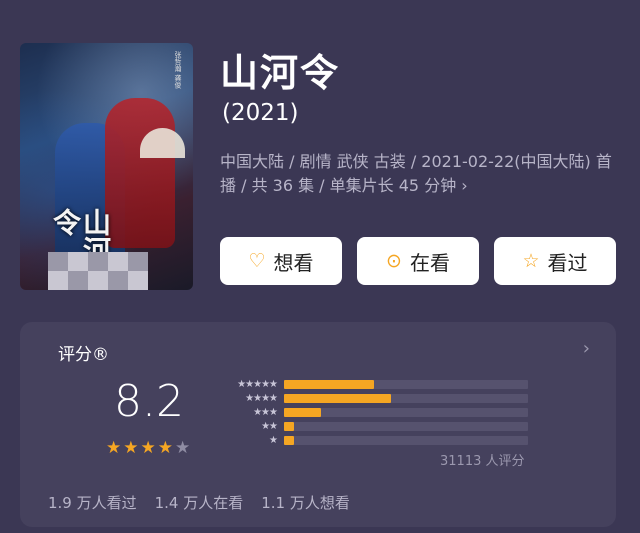 The width and height of the screenshot is (640, 533). What do you see at coordinates (149, 401) in the screenshot?
I see `rating-score: 8.2` at bounding box center [149, 401].